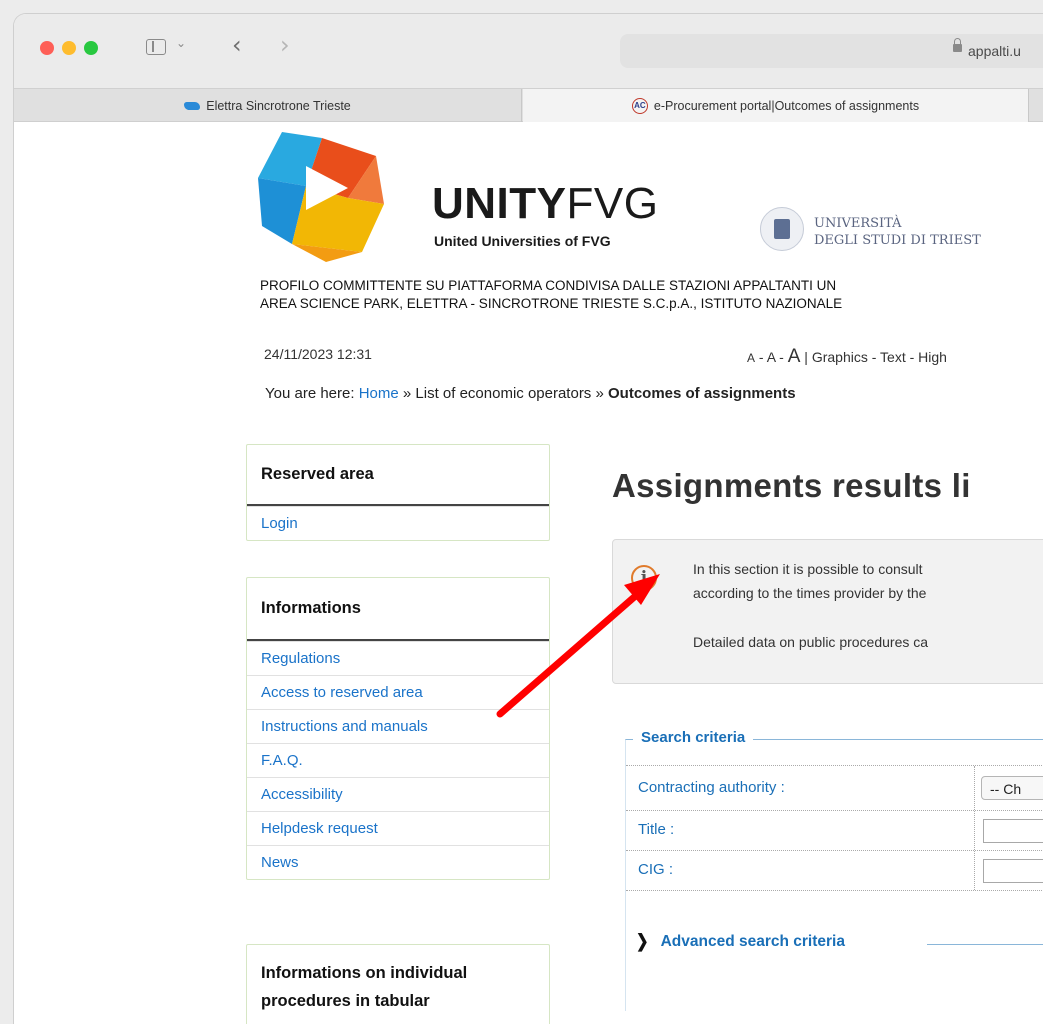 The width and height of the screenshot is (1043, 1024). I want to click on cig-input, so click(1013, 871).